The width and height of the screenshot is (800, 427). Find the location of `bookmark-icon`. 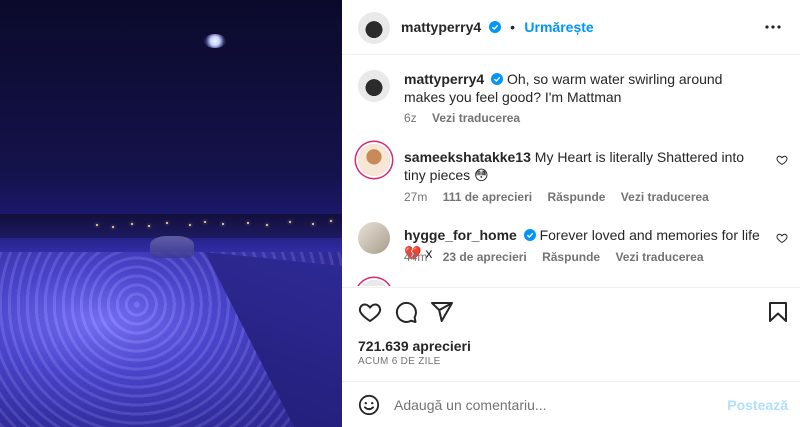

bookmark-icon is located at coordinates (778, 312).